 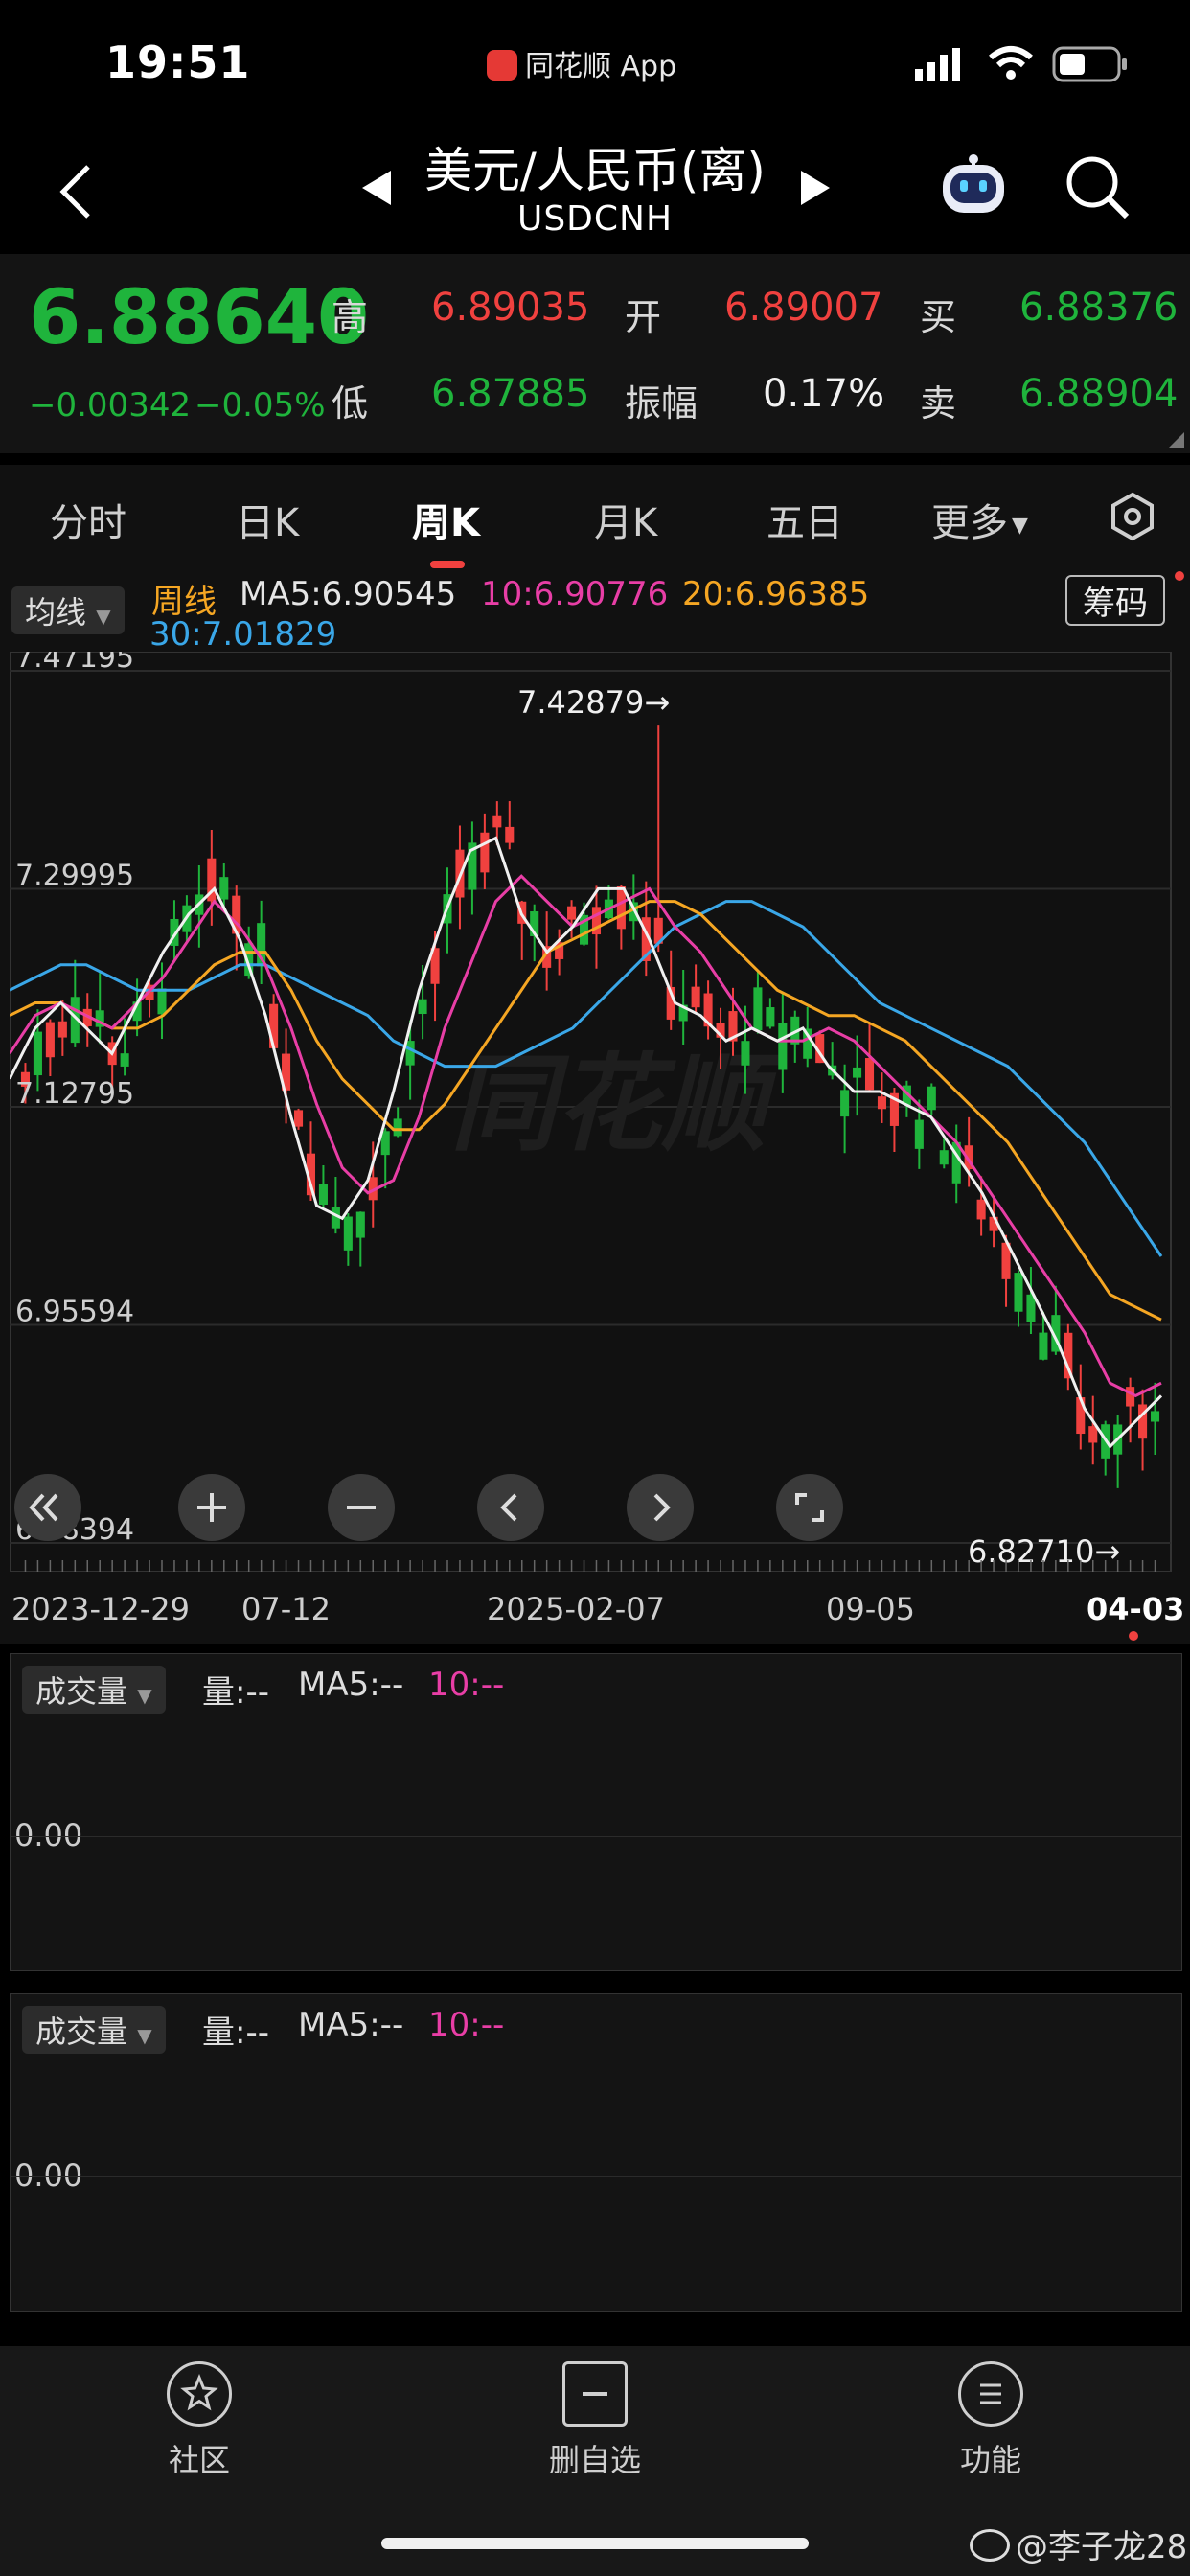 I want to click on nav-remove-watchlist-label: 删自选, so click(x=594, y=2460).